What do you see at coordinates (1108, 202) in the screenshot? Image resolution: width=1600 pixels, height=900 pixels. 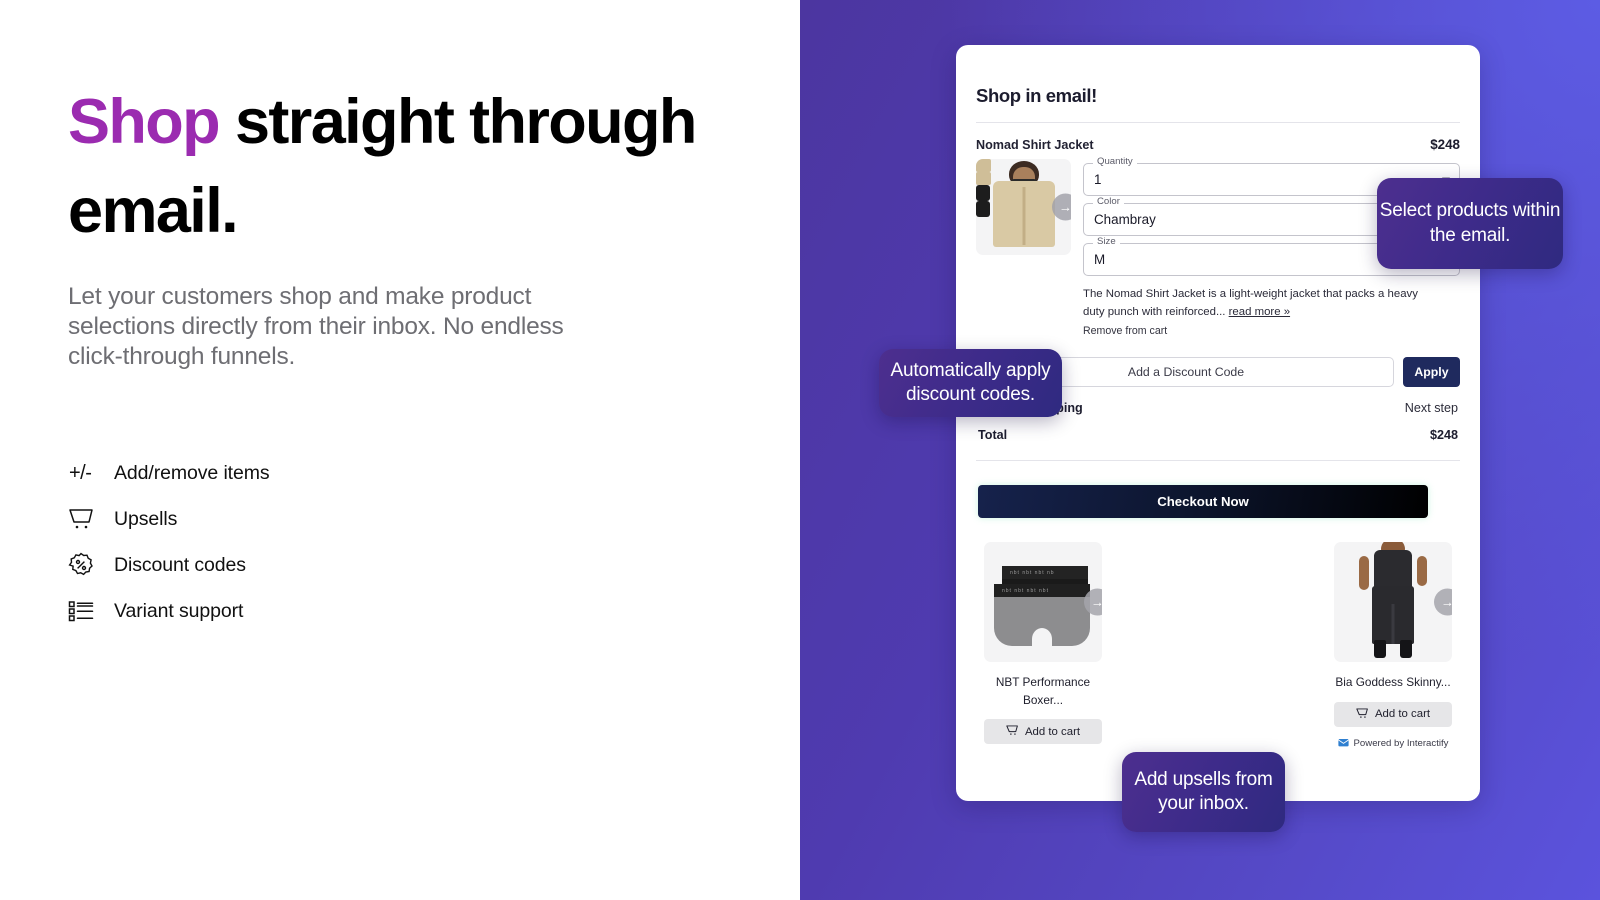 I see `color-label: Color` at bounding box center [1108, 202].